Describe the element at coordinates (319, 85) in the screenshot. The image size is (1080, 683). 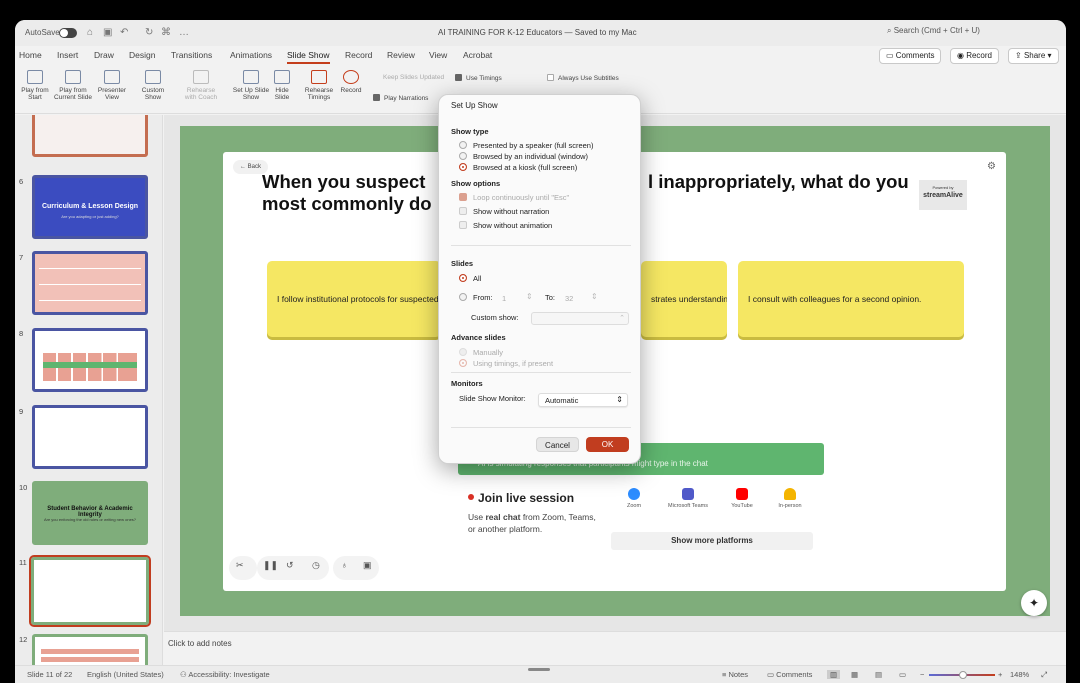
I see `rehearse-timings-button: Rehearse Timings` at that location.